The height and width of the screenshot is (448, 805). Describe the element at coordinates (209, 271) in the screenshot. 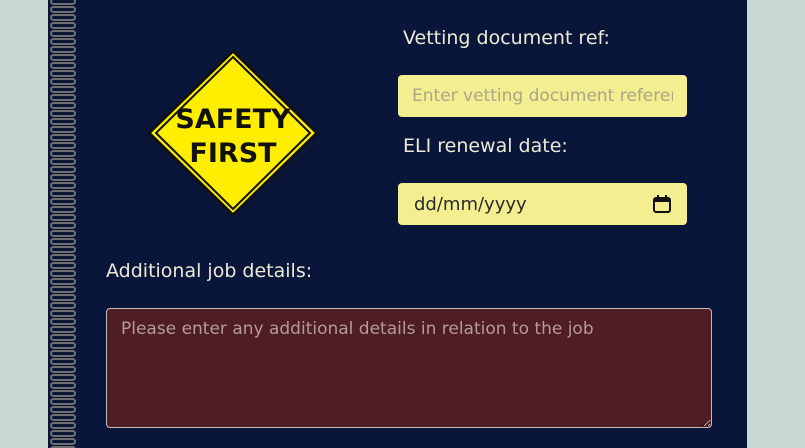

I see `additional-details-label: Additional job details:` at that location.